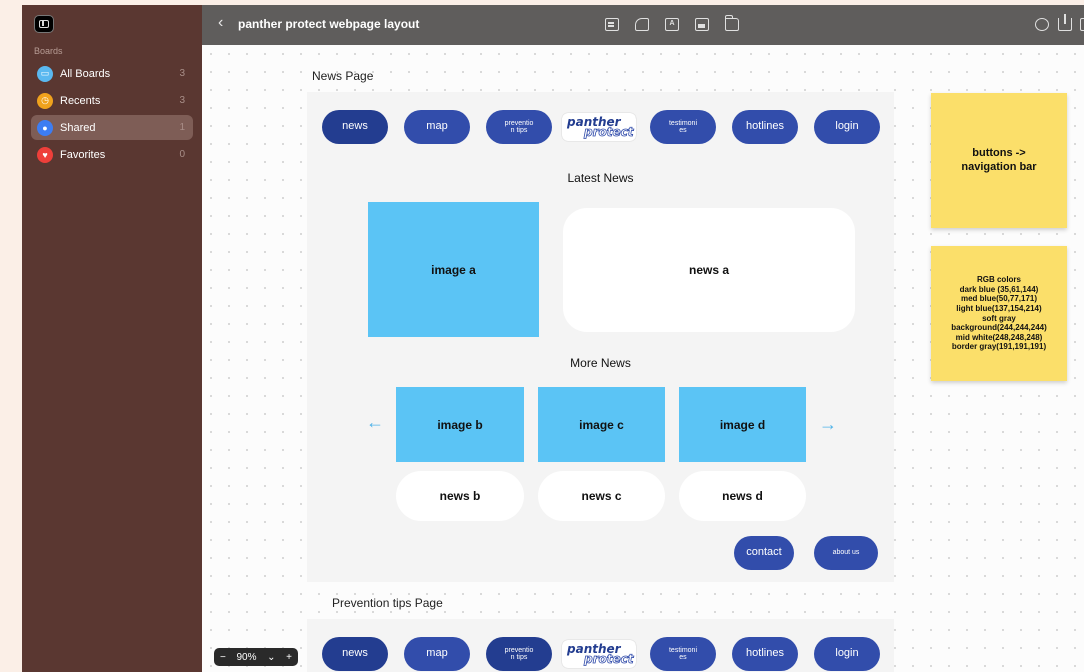 Image resolution: width=1084 pixels, height=672 pixels. I want to click on contact-button: contact, so click(764, 553).